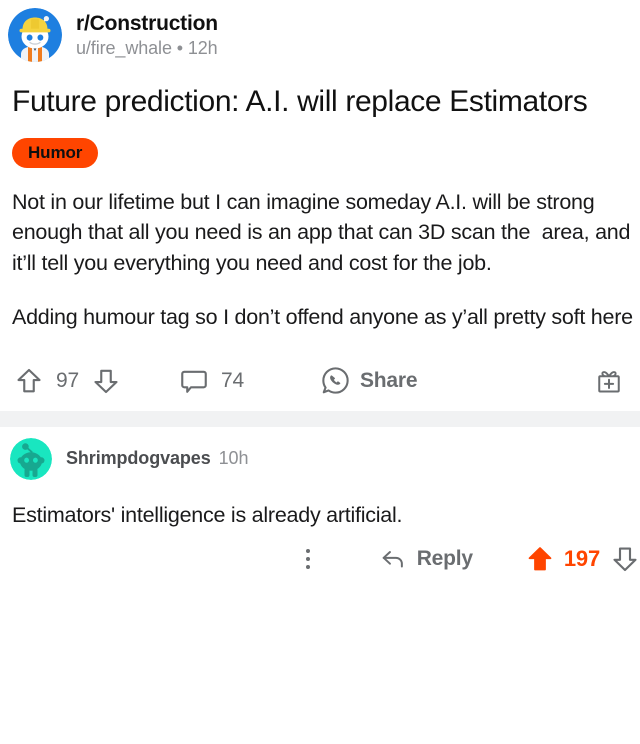  What do you see at coordinates (31, 458) in the screenshot?
I see `snoo-teal-avatar` at bounding box center [31, 458].